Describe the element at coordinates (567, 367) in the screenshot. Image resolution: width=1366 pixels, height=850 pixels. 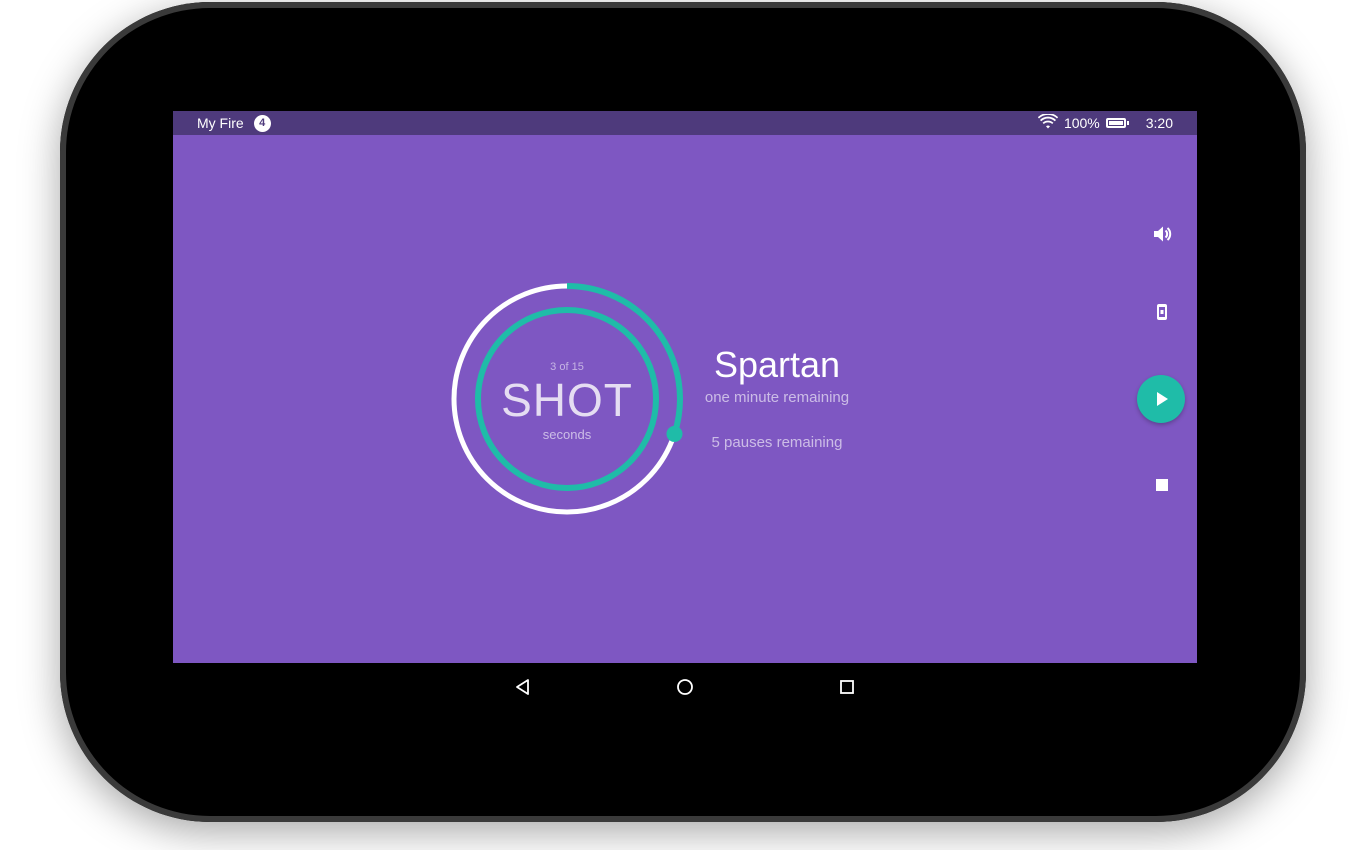
I see `exercise-count: 3 of 15` at that location.